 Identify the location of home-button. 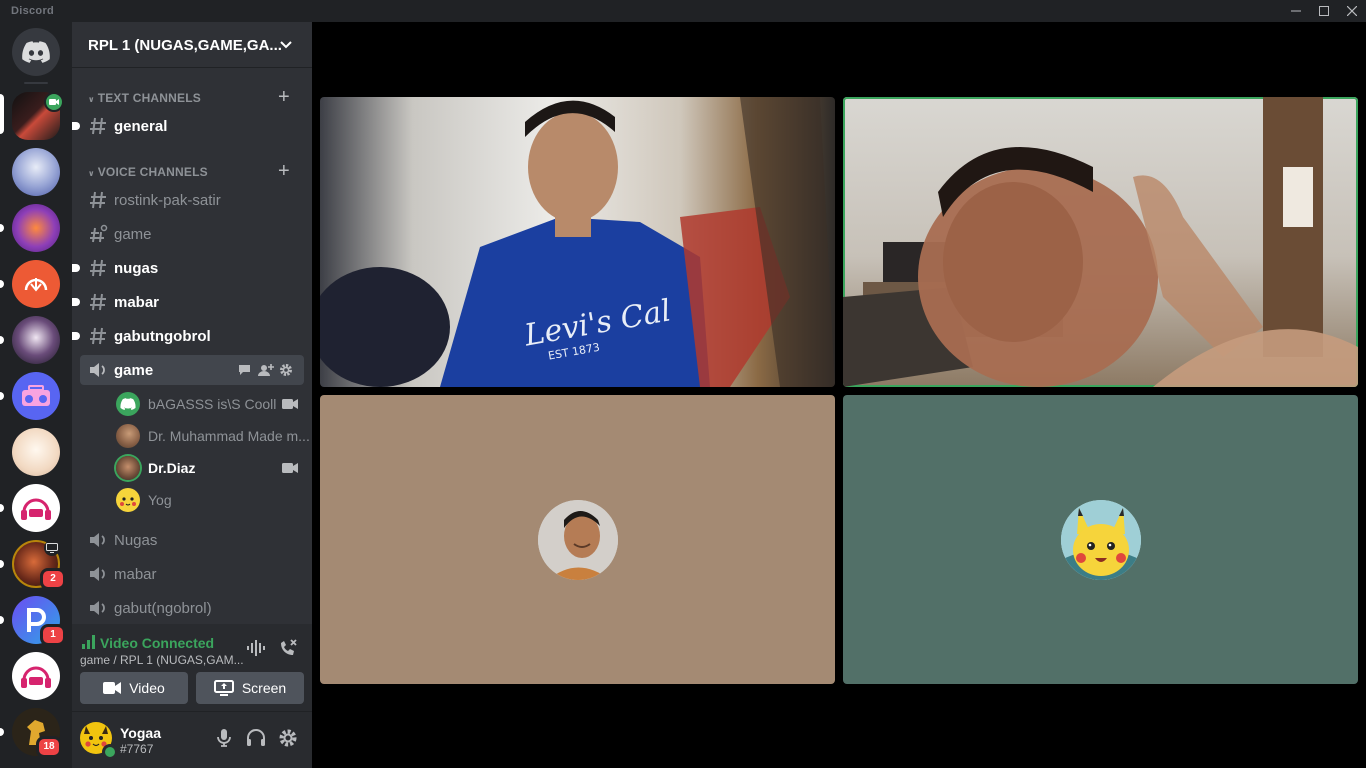
(36, 52).